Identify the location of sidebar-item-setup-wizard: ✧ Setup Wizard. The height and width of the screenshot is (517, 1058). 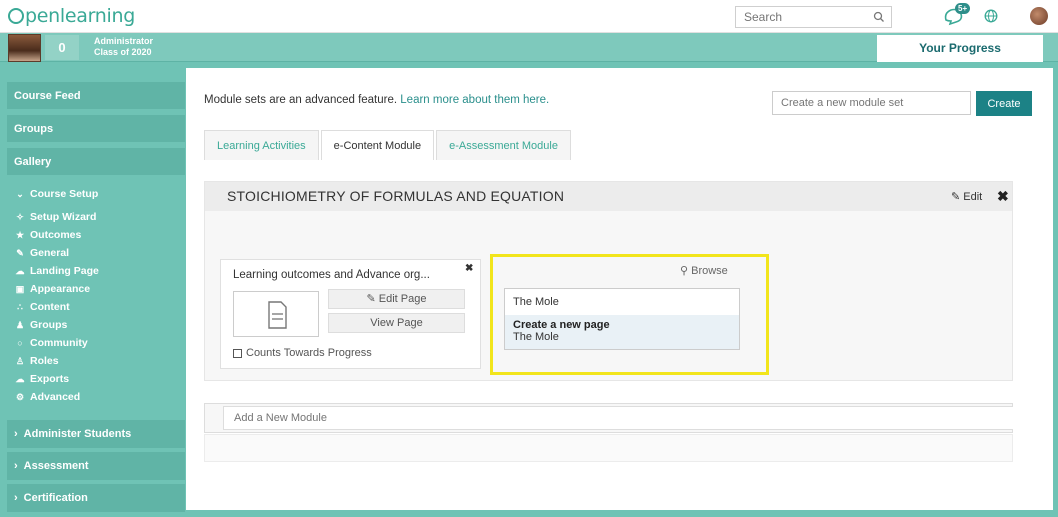
(55, 217).